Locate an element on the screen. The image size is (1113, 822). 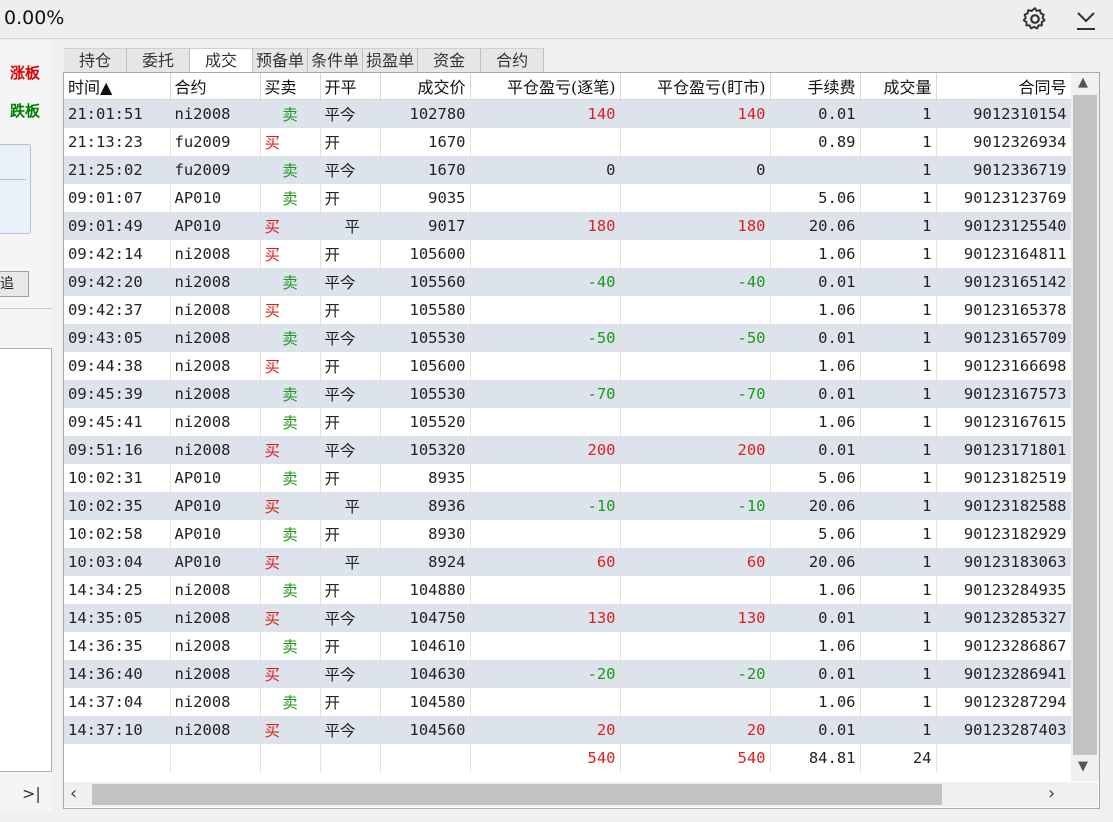
vertical-scroll-thumb is located at coordinates (1085, 425).